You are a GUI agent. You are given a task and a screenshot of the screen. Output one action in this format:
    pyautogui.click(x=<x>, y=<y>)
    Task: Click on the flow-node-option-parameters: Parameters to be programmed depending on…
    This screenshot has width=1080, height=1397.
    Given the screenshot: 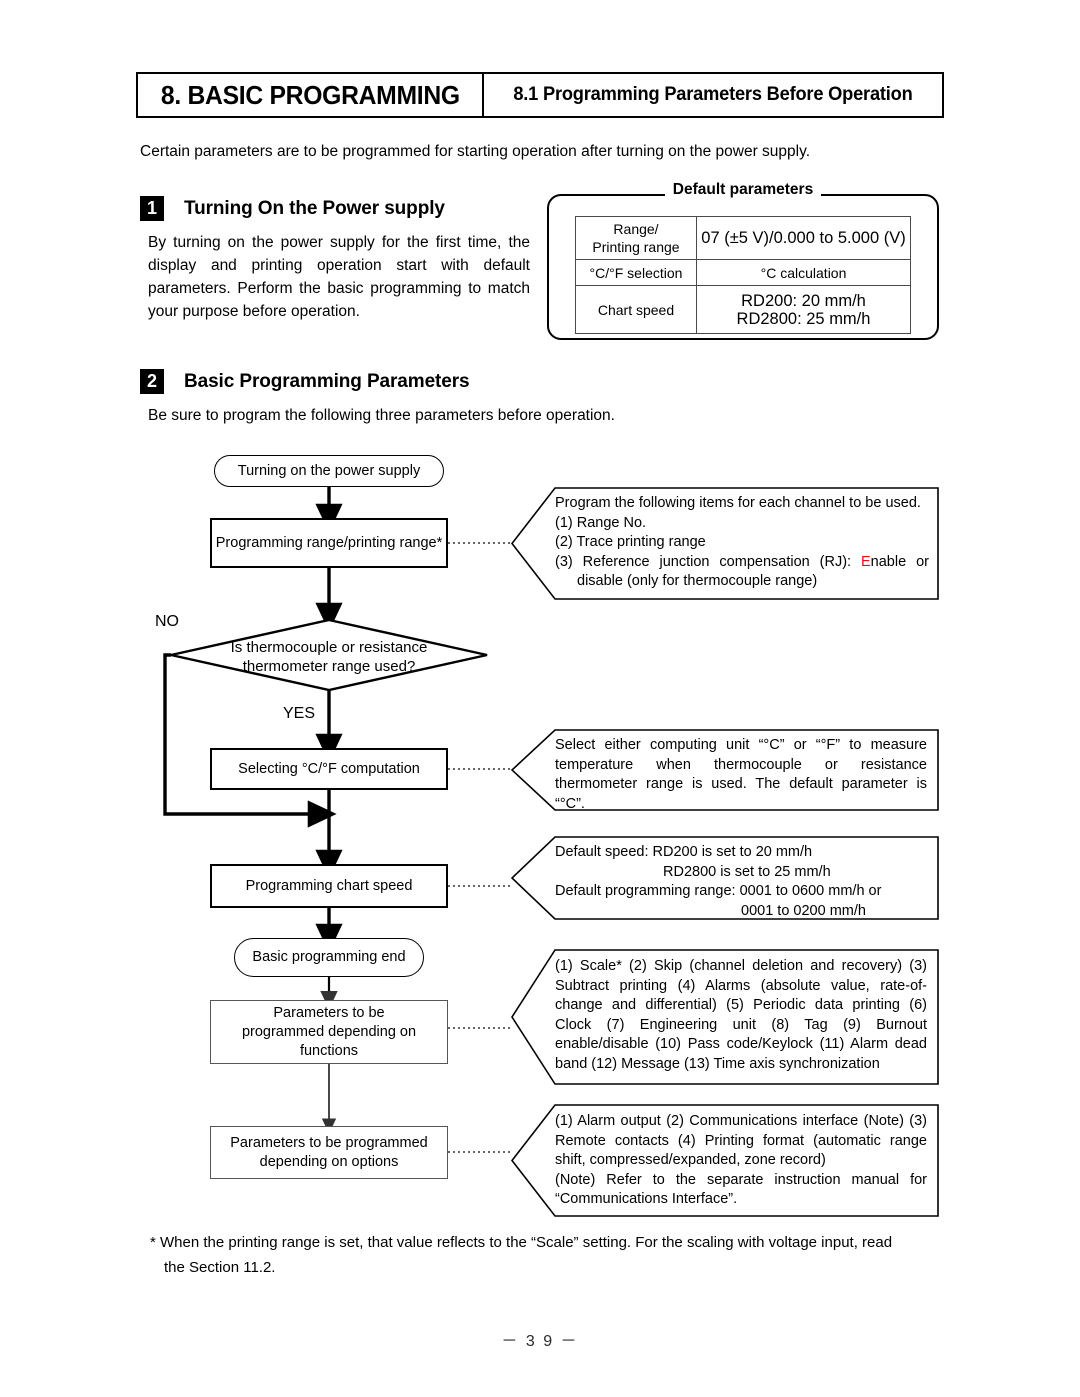 What is the action you would take?
    pyautogui.click(x=329, y=1152)
    